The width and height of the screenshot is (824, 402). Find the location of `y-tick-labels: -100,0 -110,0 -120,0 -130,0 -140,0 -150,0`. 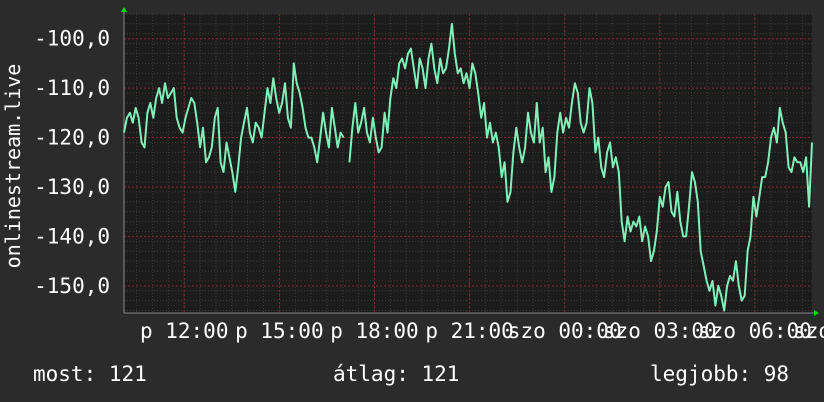

y-tick-labels: -100,0 -110,0 -120,0 -130,0 -140,0 -150,0 is located at coordinates (72, 162).